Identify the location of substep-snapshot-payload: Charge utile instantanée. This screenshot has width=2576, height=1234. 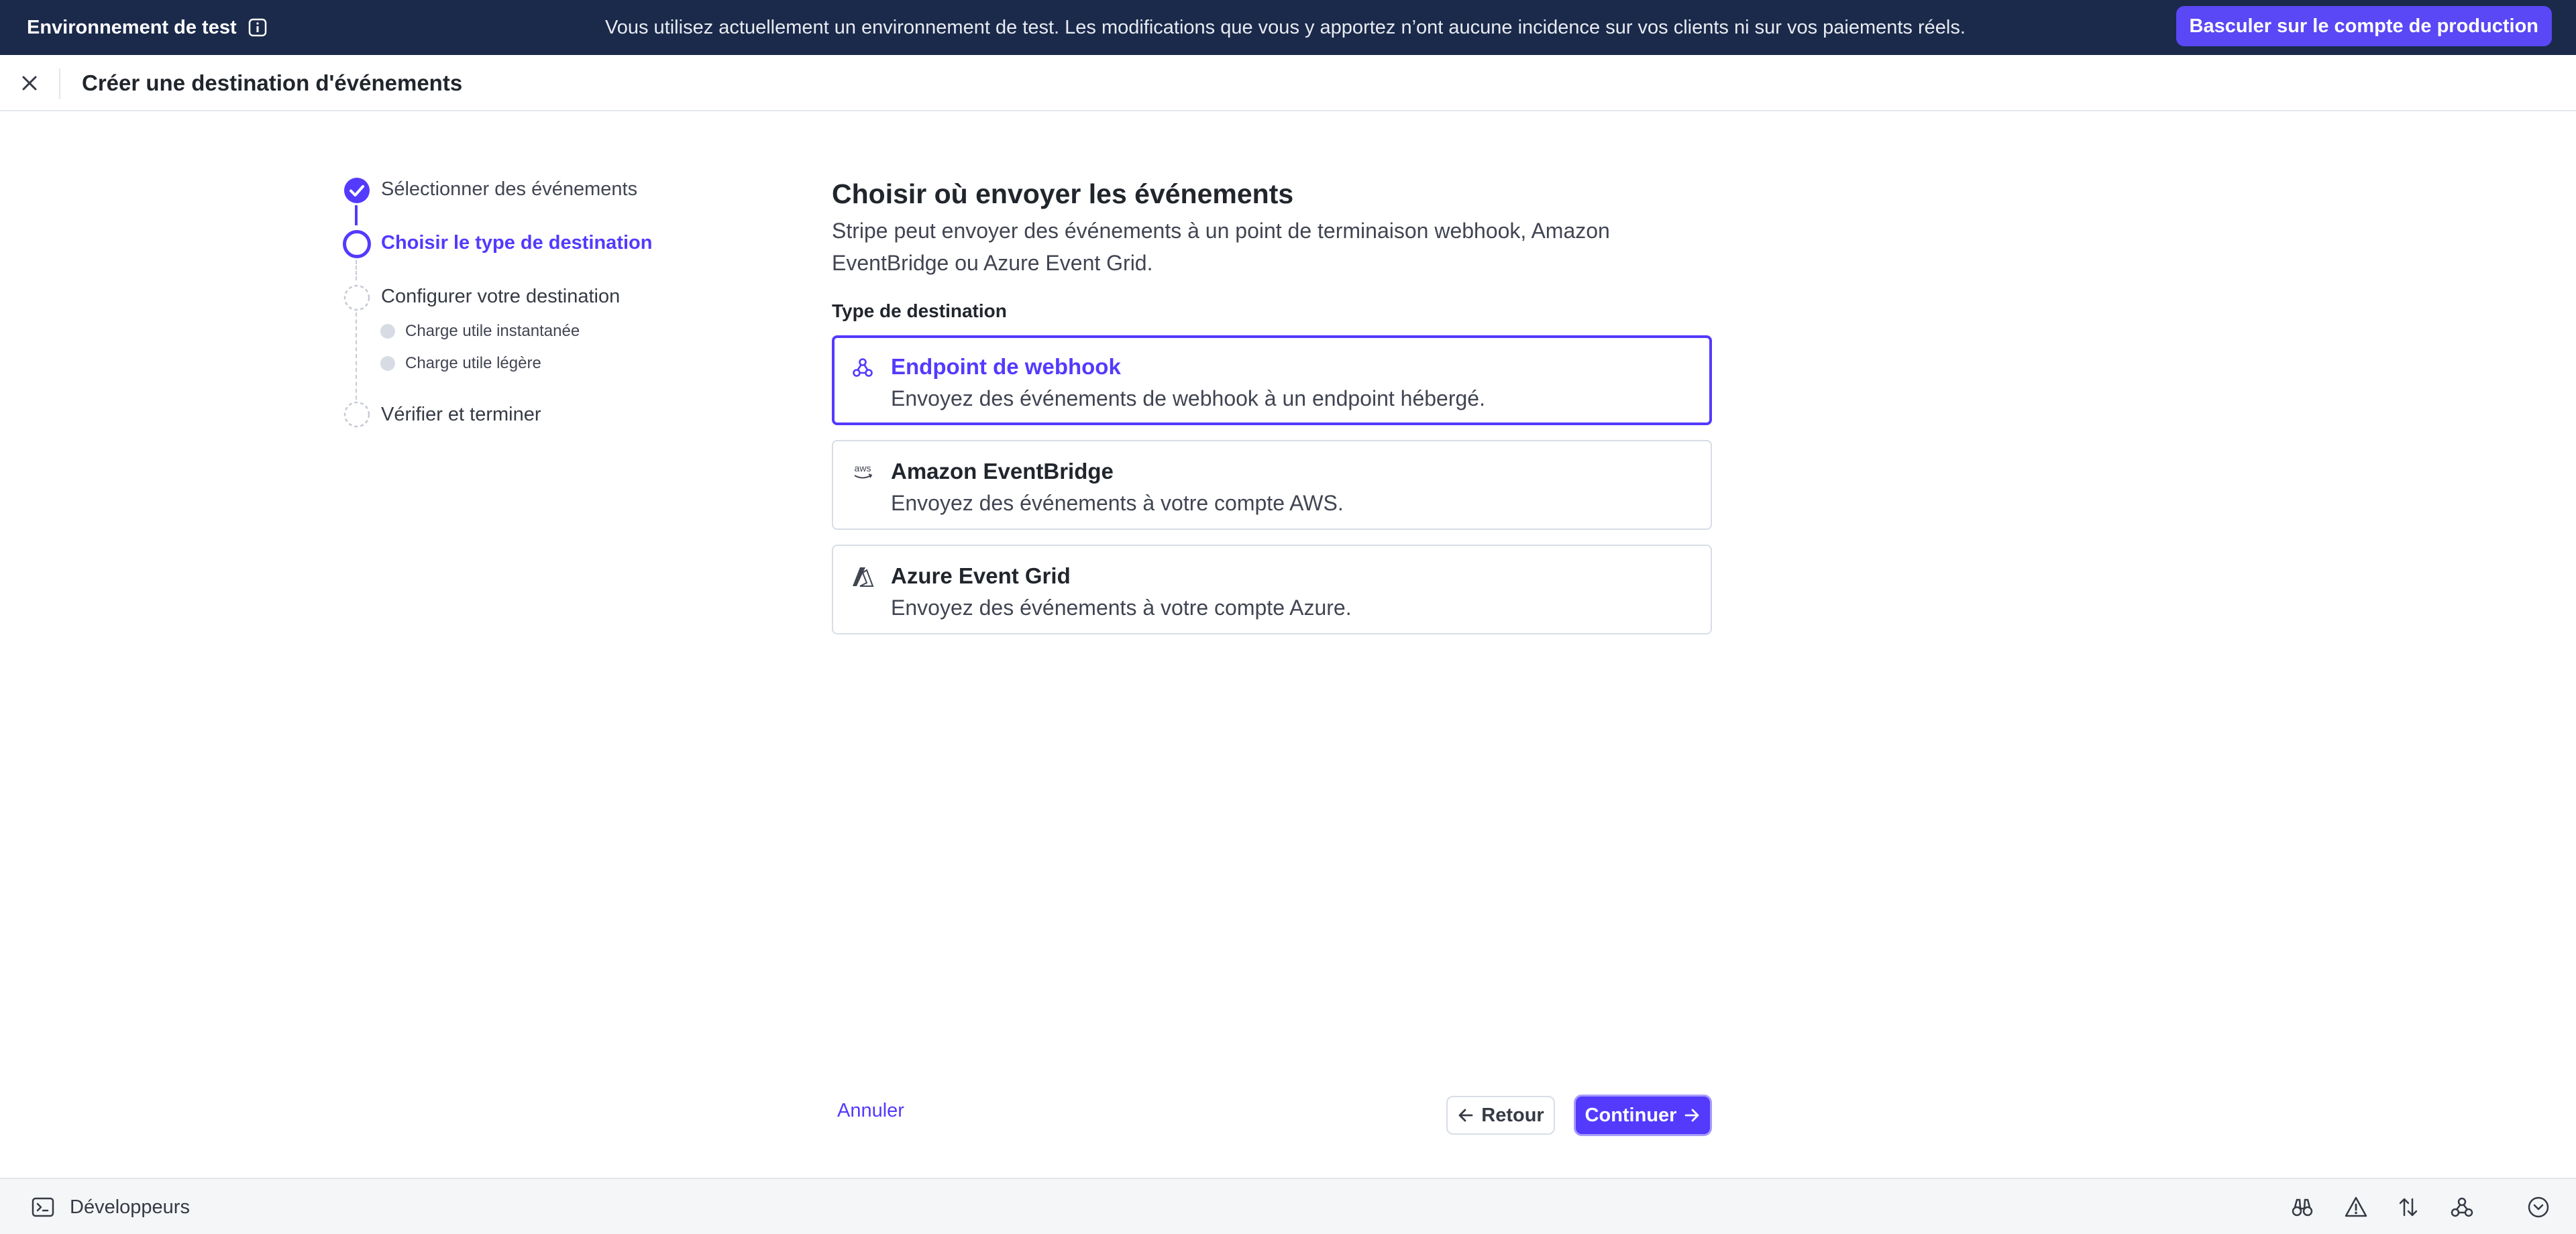
(492, 331).